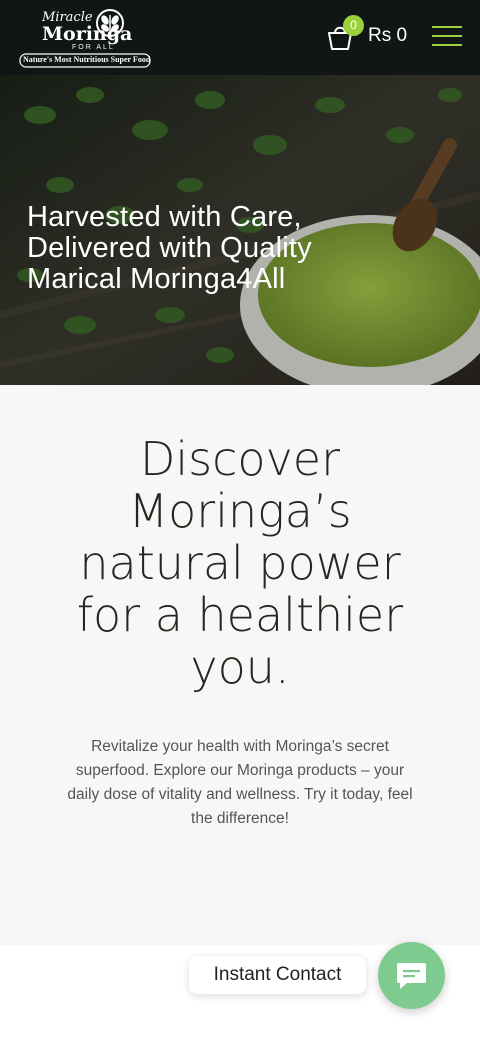  Describe the element at coordinates (169, 248) in the screenshot. I see `hero-title-line: Delivered with Quality` at that location.